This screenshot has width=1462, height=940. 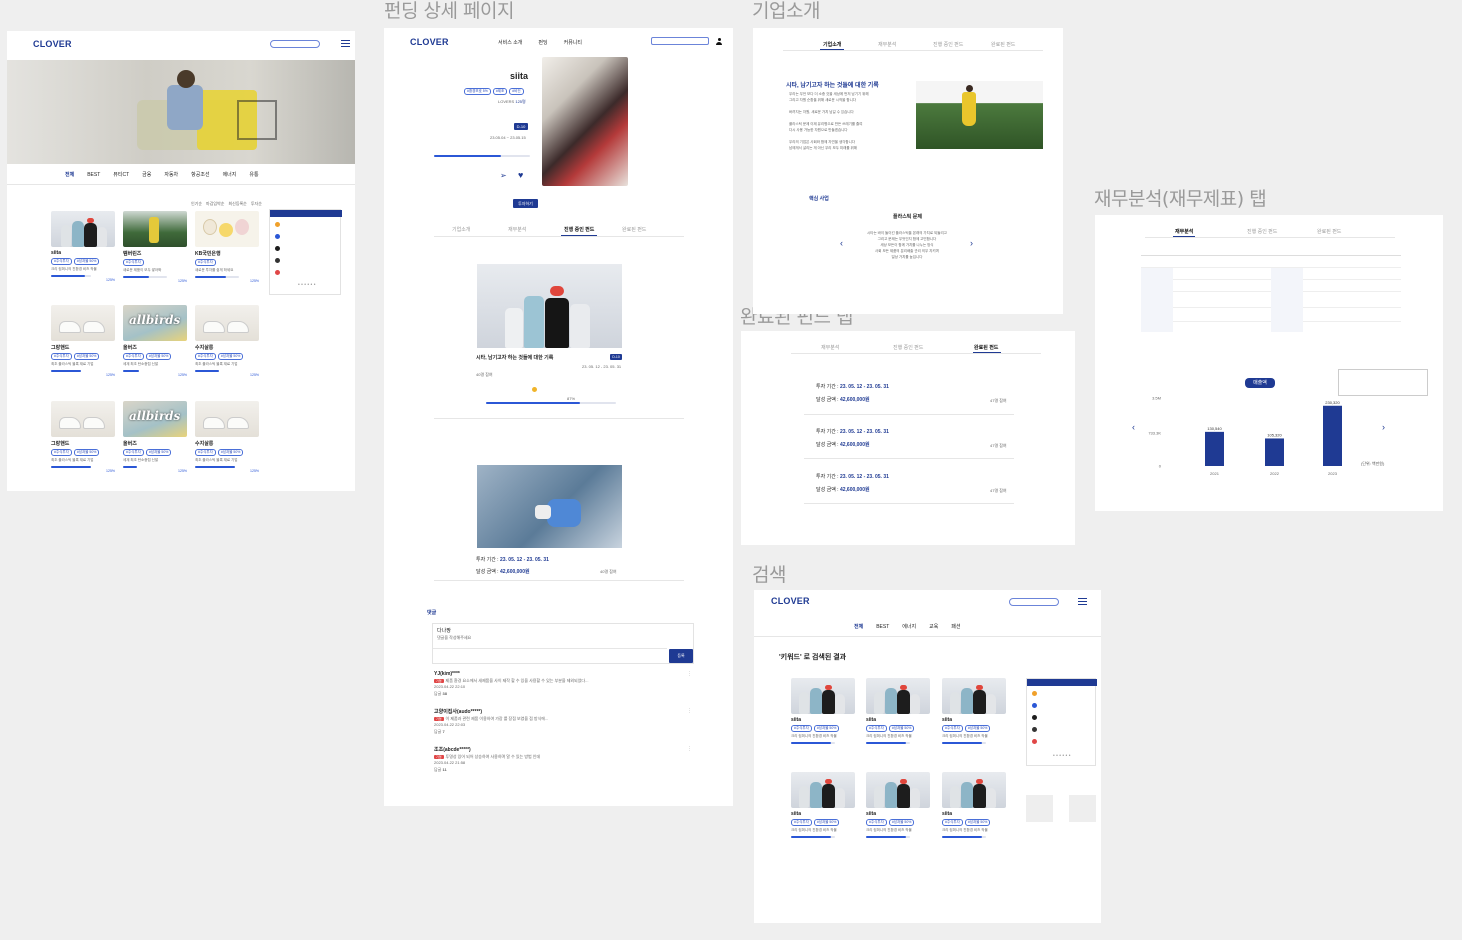 What do you see at coordinates (525, 203) in the screenshot?
I see `invest-button: 투자하기` at bounding box center [525, 203].